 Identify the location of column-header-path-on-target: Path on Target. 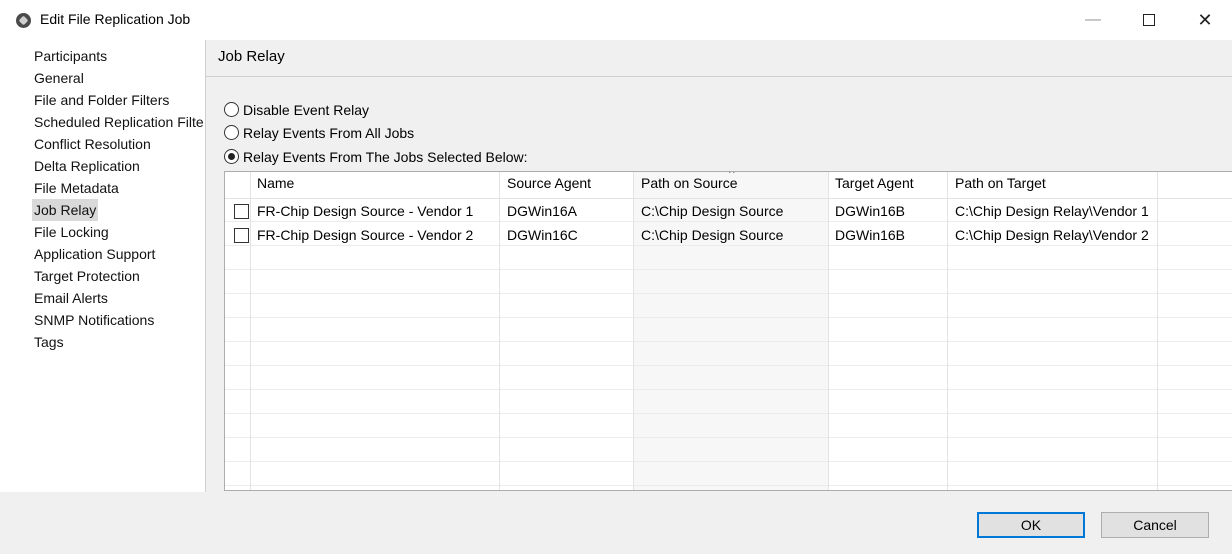
(1000, 183).